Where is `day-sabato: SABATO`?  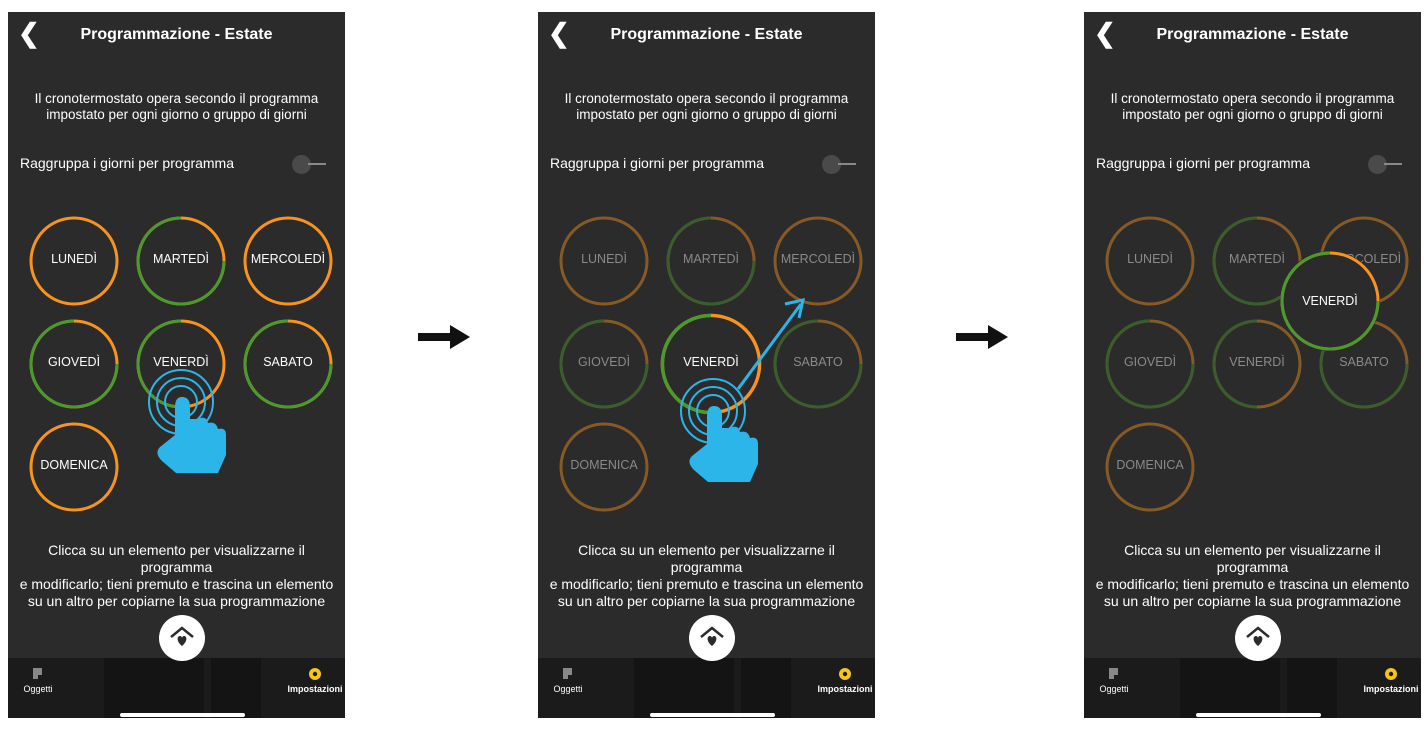
day-sabato: SABATO is located at coordinates (288, 364).